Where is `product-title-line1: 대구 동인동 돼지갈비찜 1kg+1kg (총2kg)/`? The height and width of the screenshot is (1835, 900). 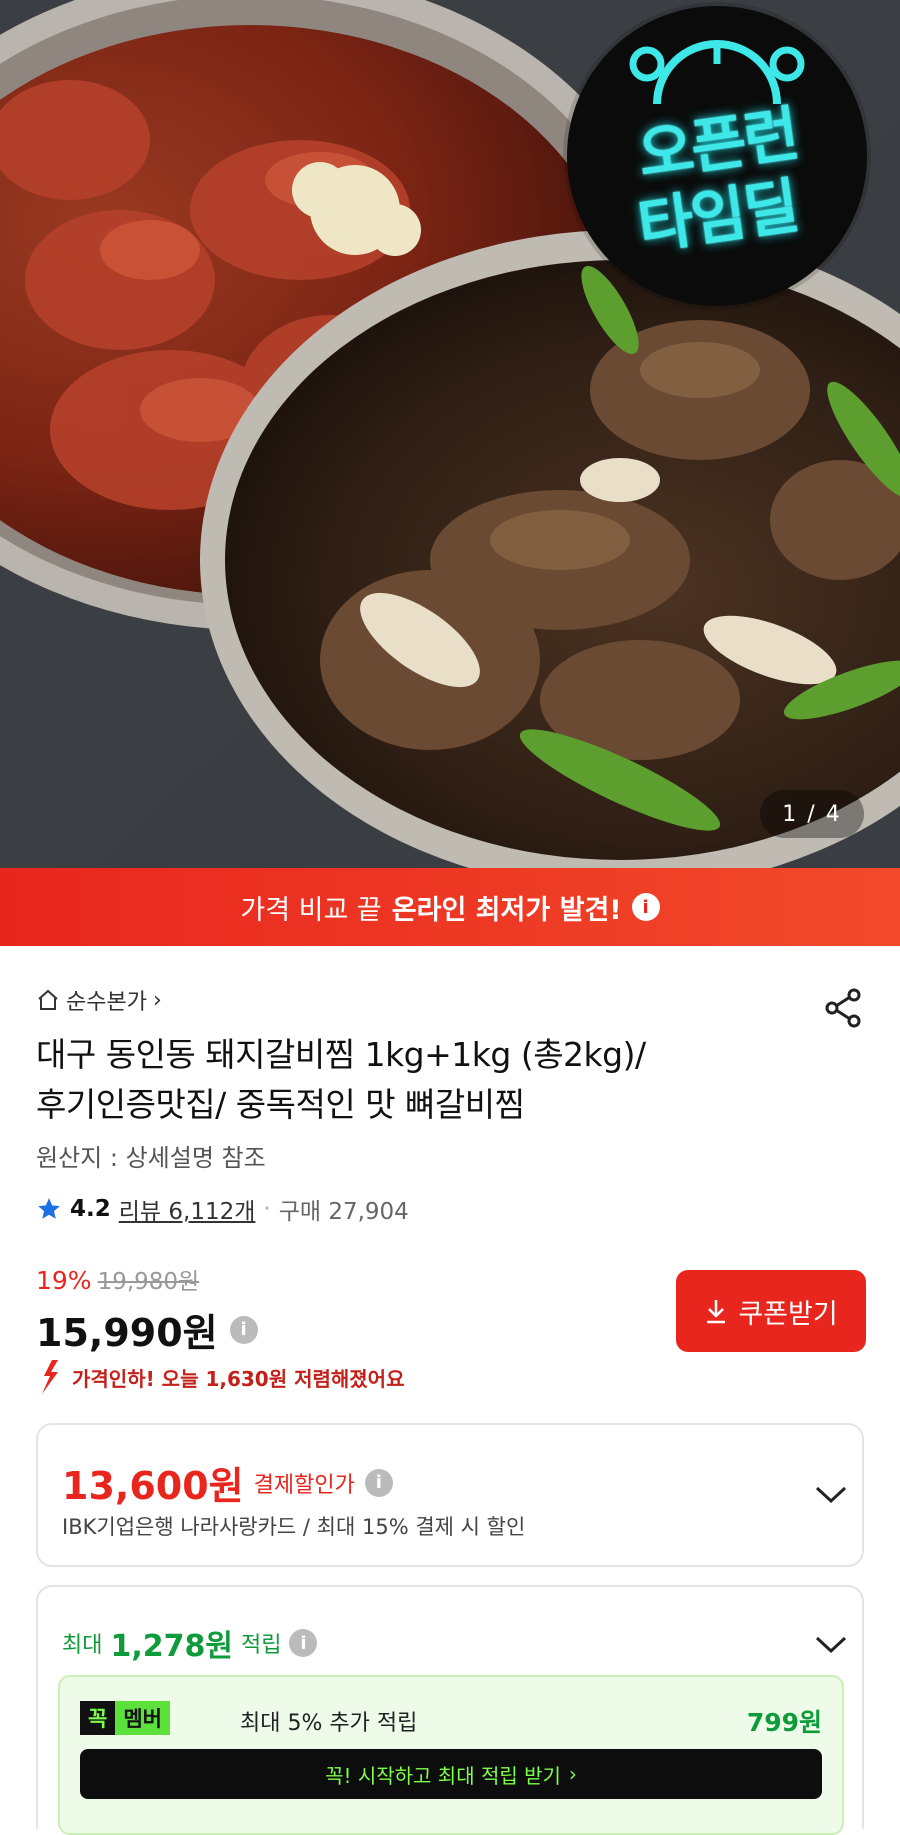
product-title-line1: 대구 동인동 돼지갈비찜 1kg+1kg (총2kg)/ is located at coordinates (341, 1054).